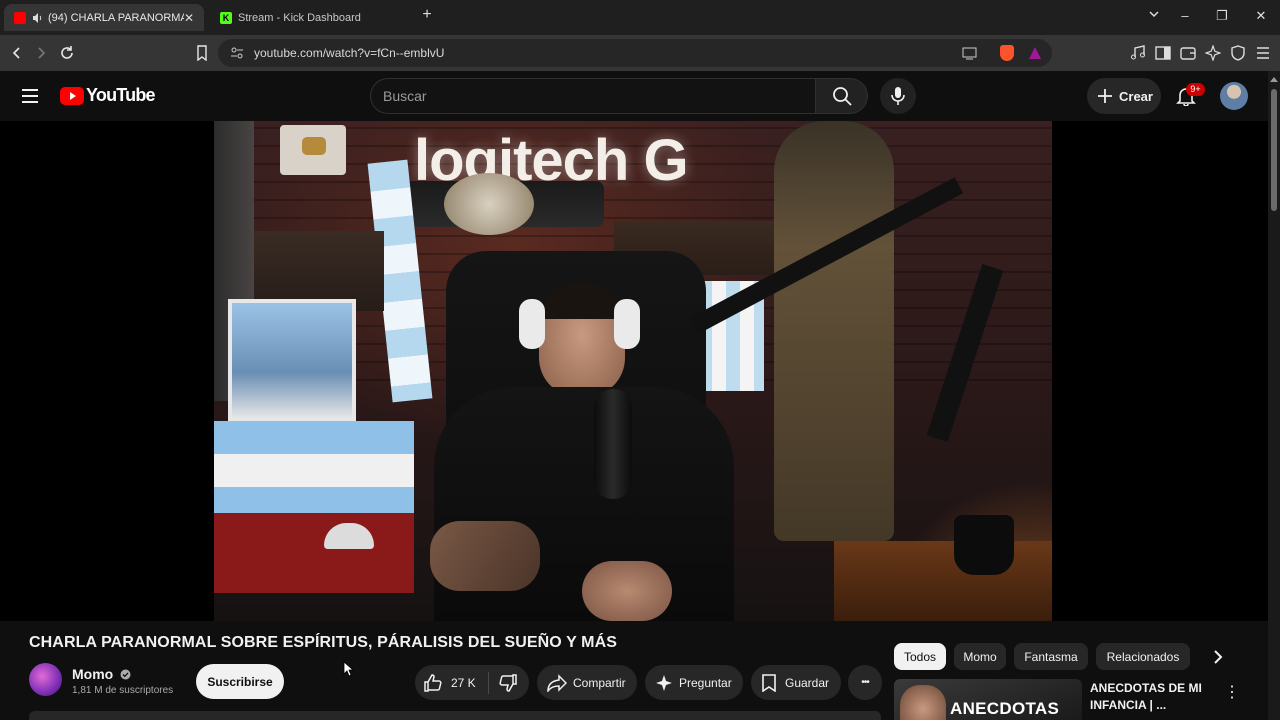 The image size is (1280, 720). I want to click on hands, so click(627, 591).